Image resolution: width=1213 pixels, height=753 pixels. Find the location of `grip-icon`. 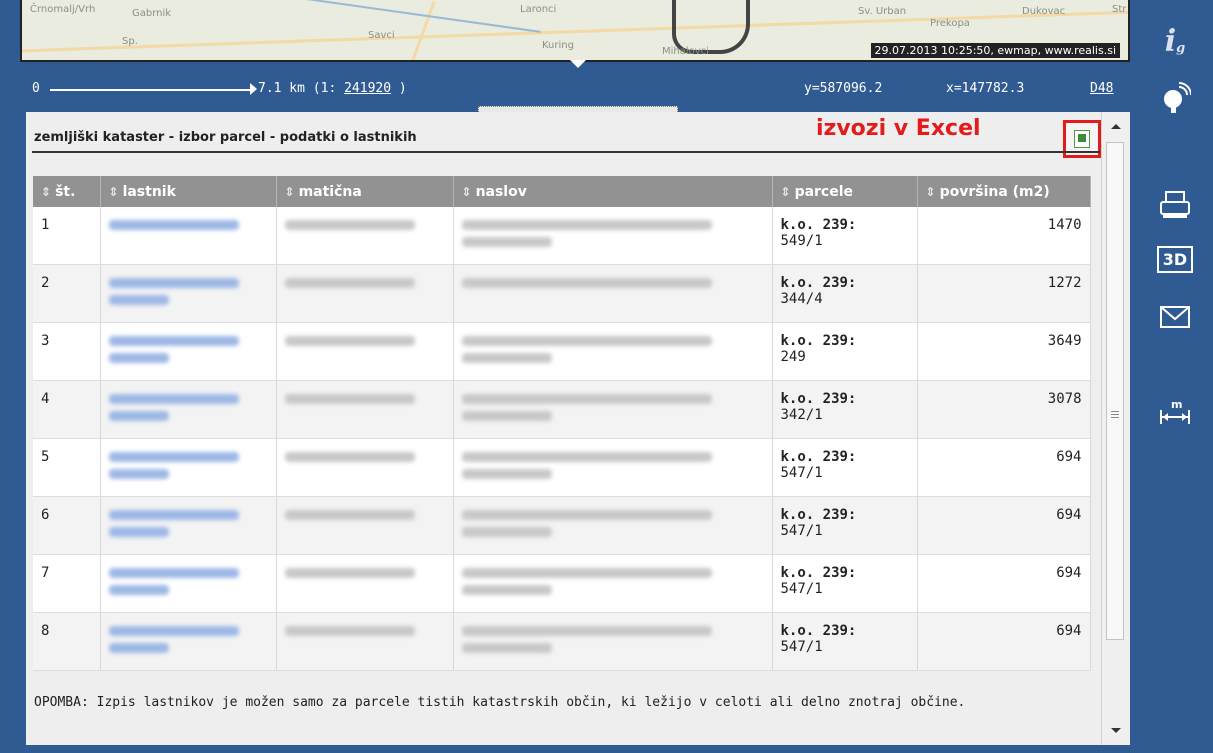

grip-icon is located at coordinates (1115, 411).